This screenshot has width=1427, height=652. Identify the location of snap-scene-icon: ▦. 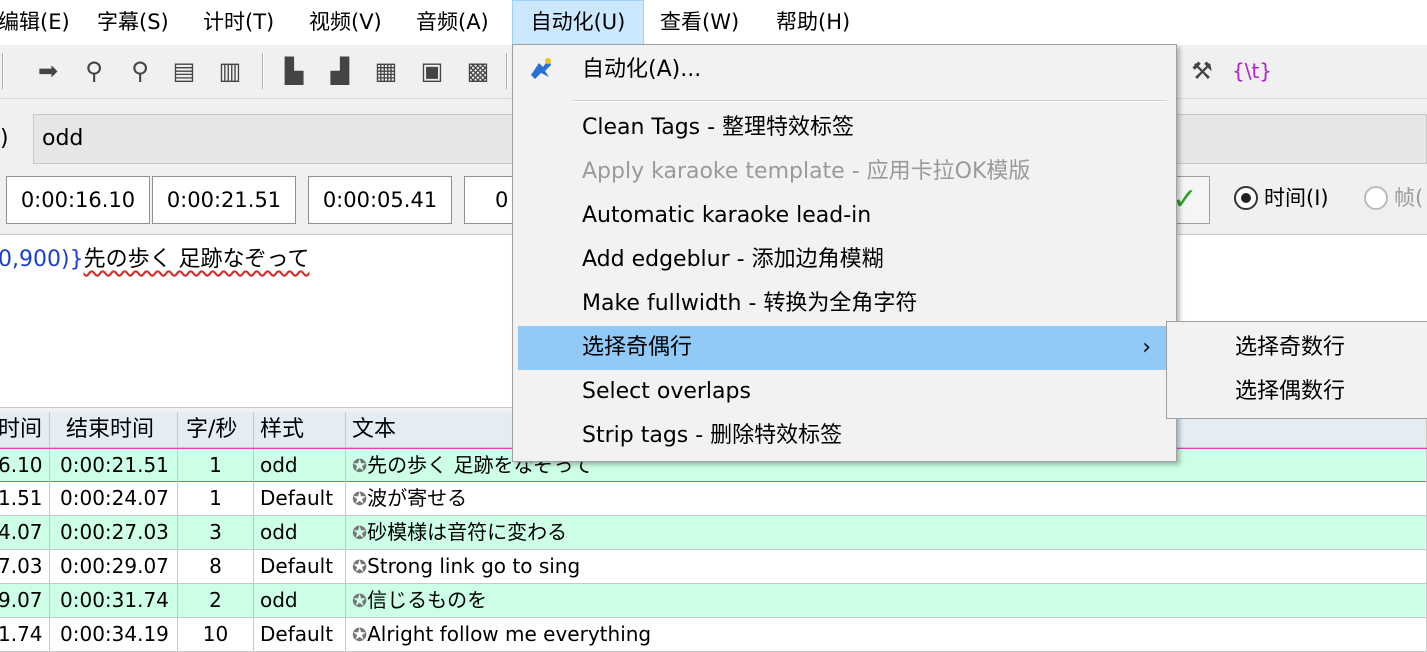
(386, 71).